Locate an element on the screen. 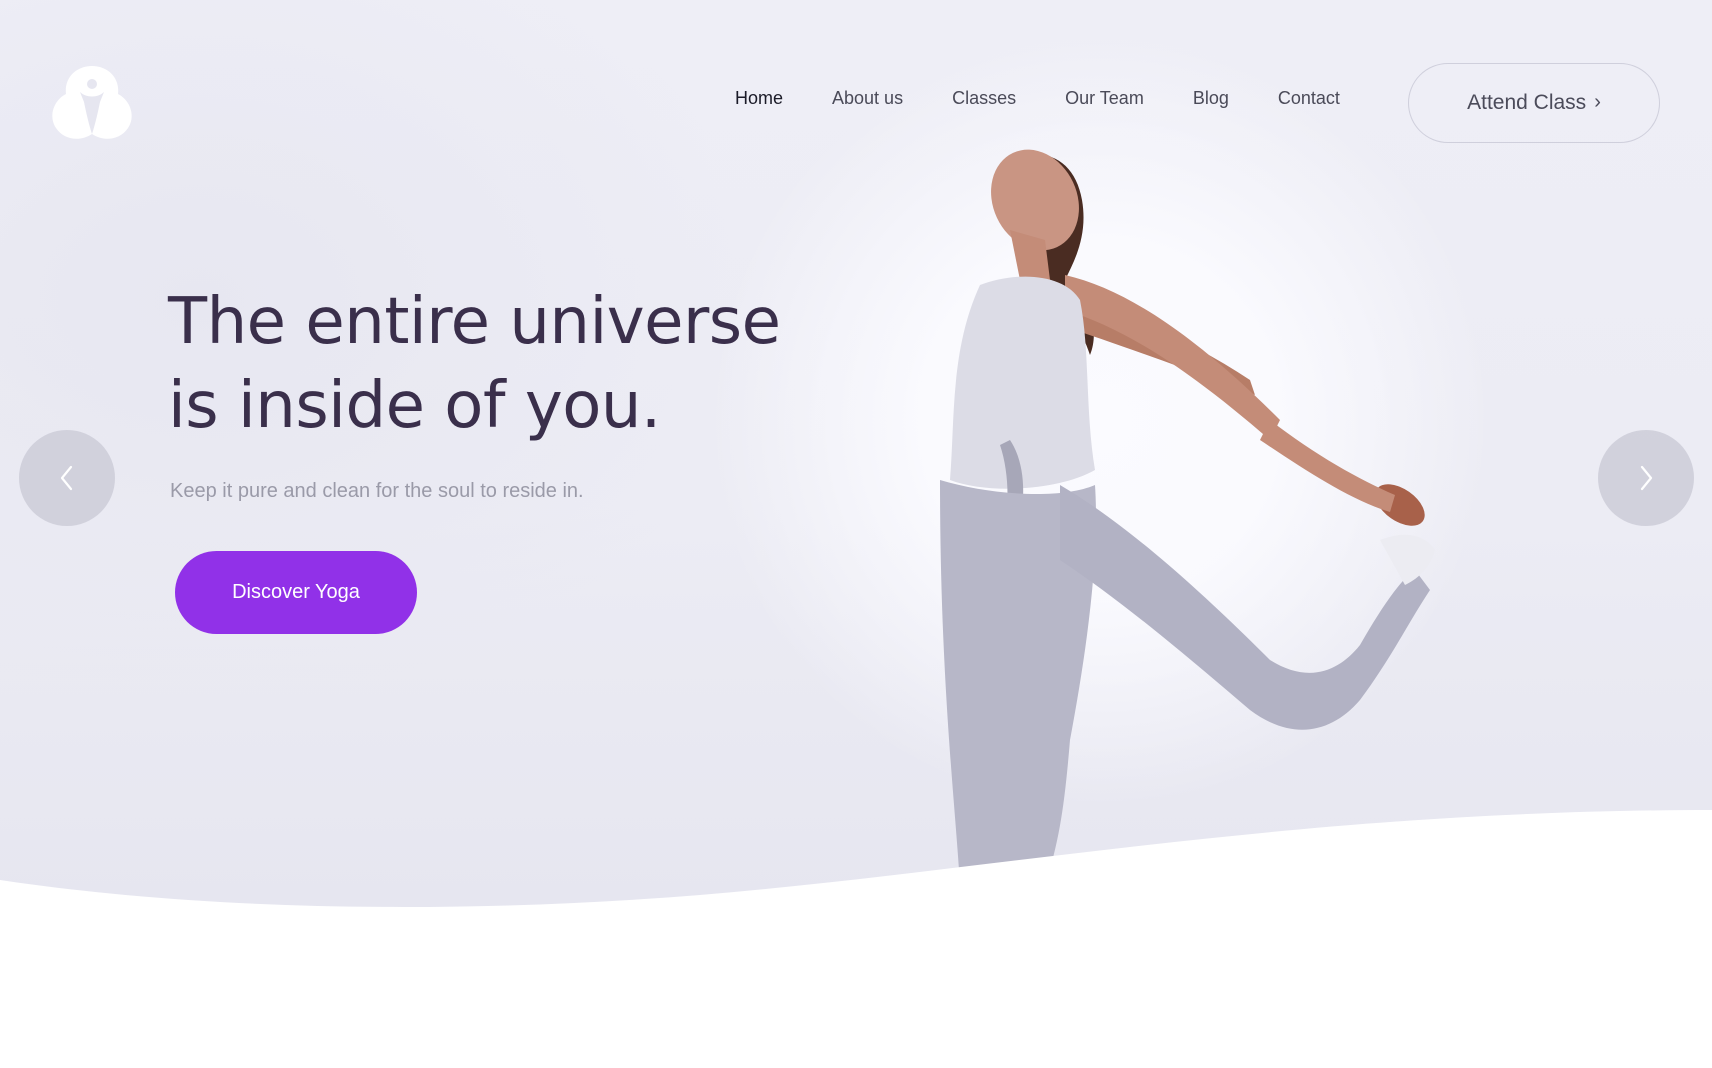 This screenshot has width=1712, height=1068. nav-item-home: Home is located at coordinates (759, 98).